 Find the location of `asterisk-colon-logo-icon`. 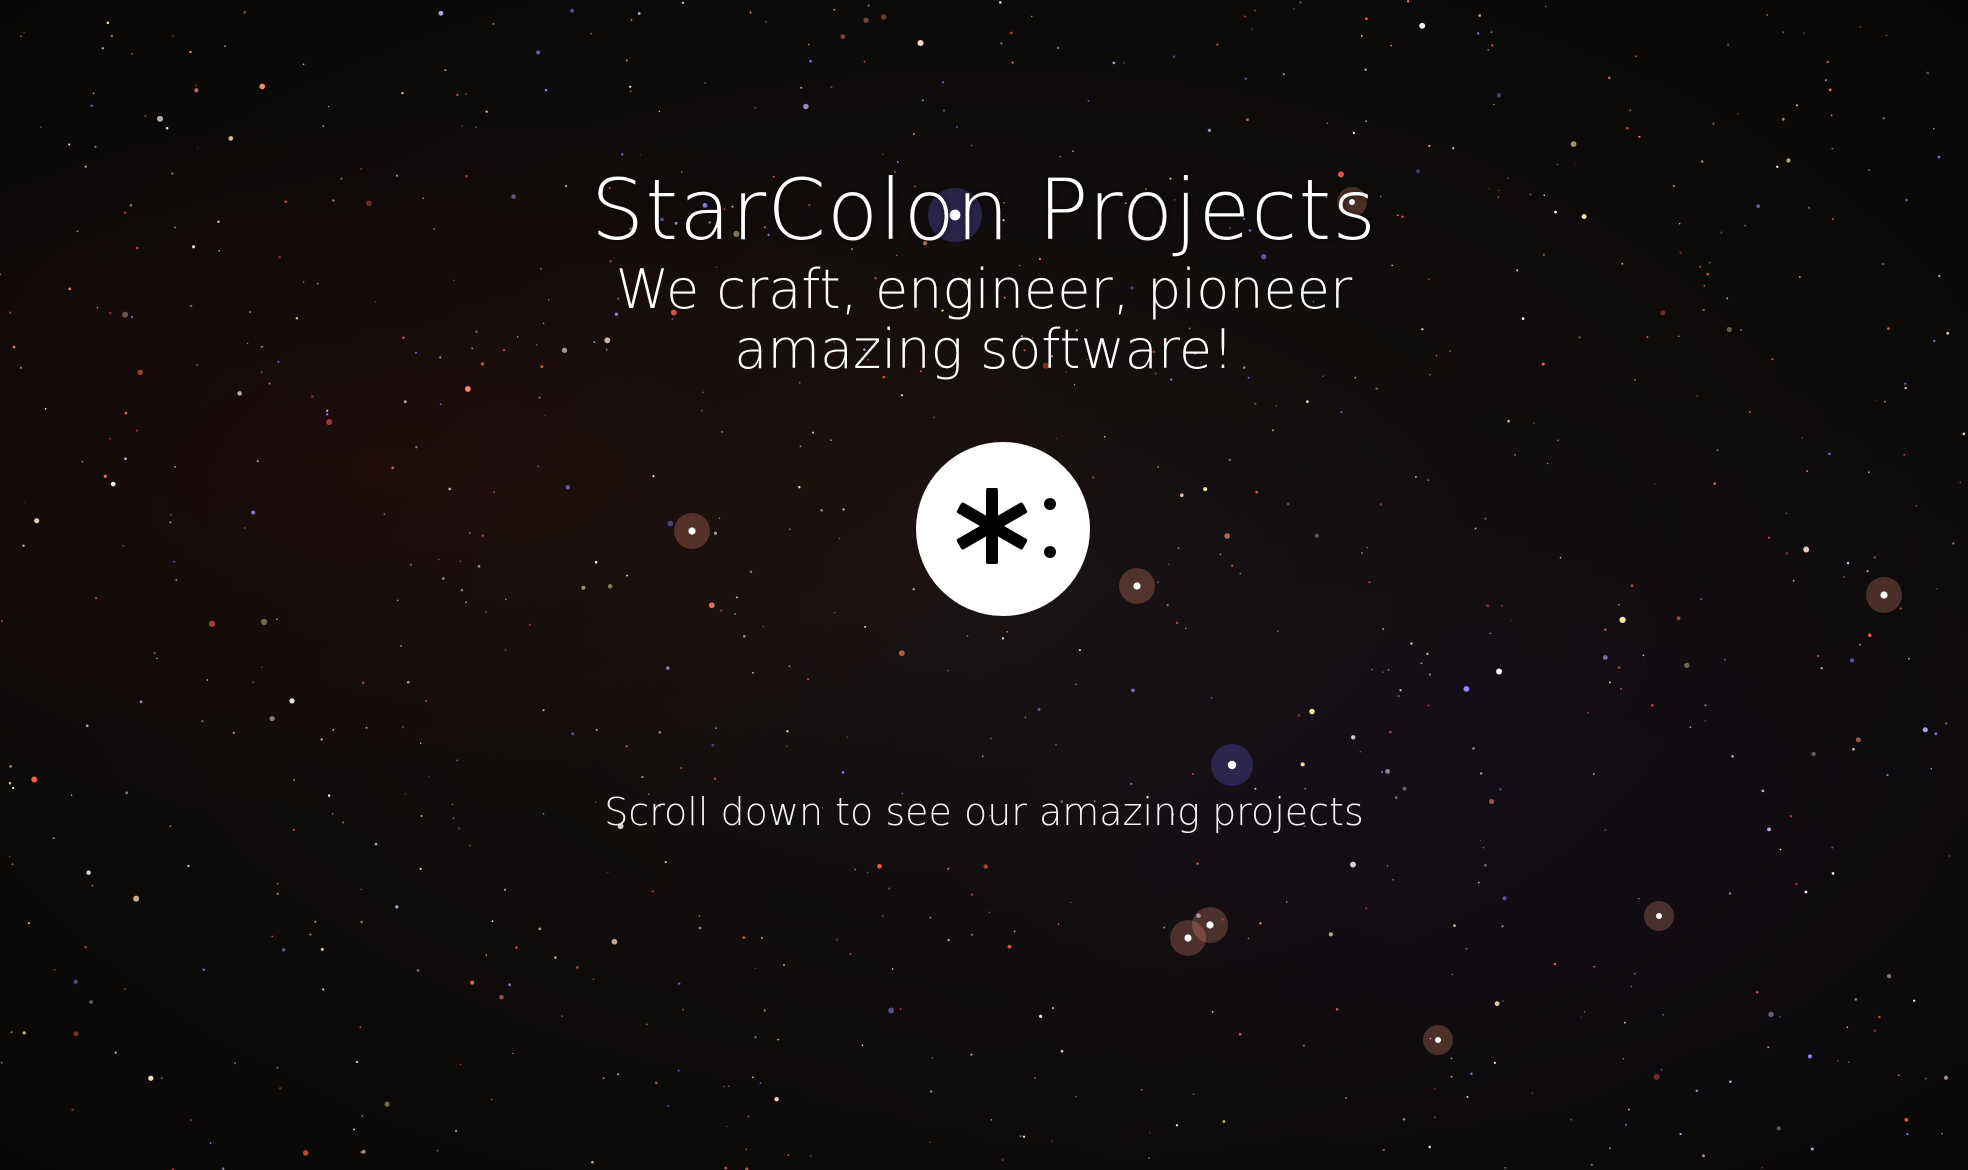

asterisk-colon-logo-icon is located at coordinates (1003, 529).